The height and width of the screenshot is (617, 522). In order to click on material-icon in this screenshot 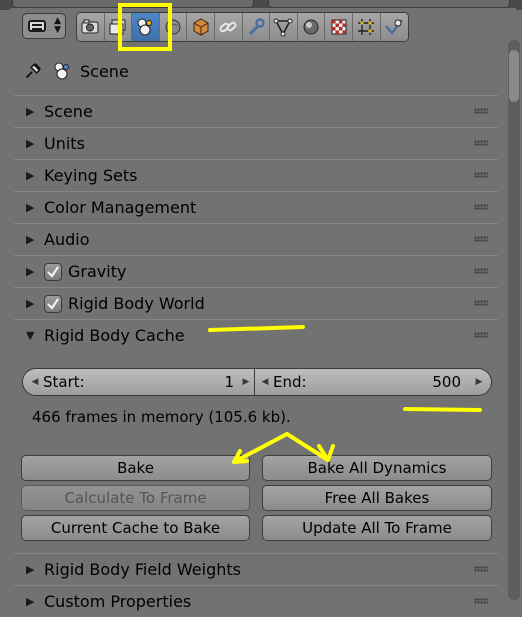, I will do `click(311, 27)`.